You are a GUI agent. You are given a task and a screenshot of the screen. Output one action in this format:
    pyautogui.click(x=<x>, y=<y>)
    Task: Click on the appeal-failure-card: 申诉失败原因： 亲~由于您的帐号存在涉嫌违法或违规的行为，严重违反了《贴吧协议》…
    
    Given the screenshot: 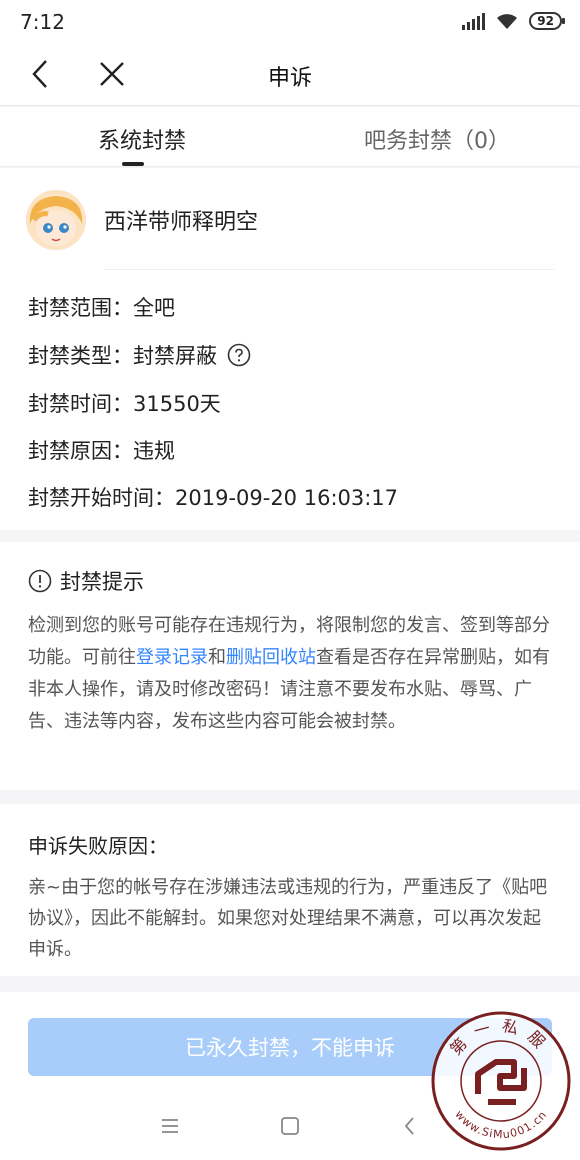 What is the action you would take?
    pyautogui.click(x=290, y=890)
    